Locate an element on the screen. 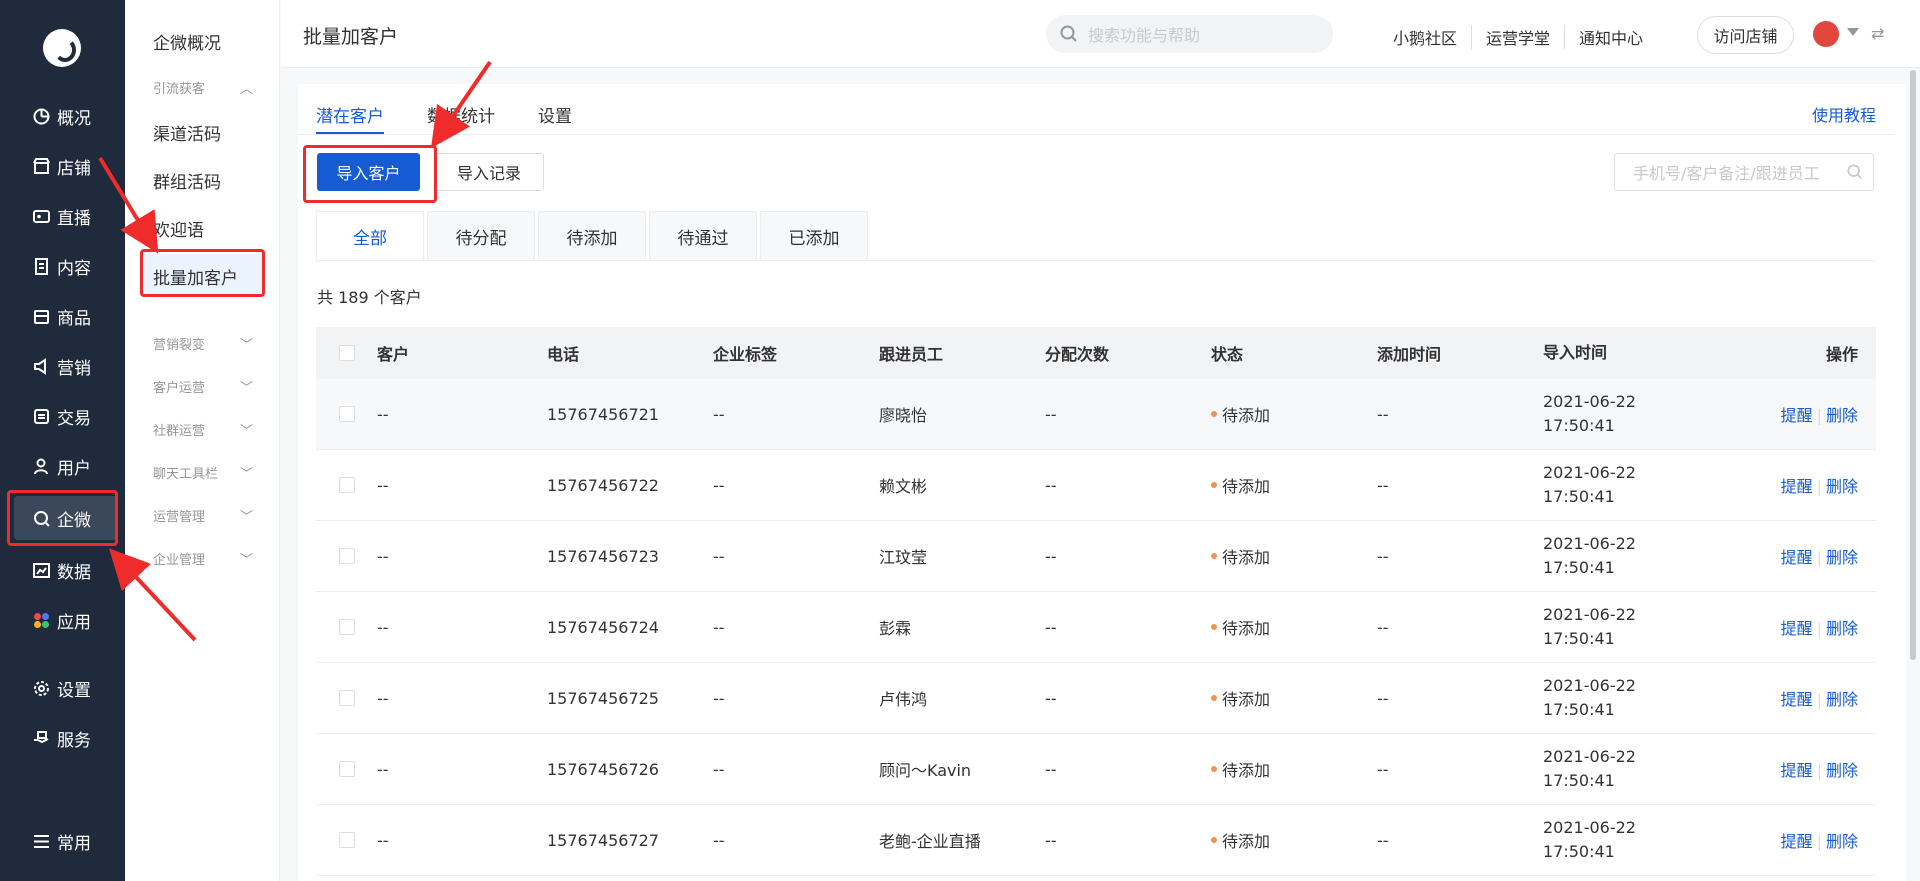 Image resolution: width=1920 pixels, height=881 pixels. nav2-group-code: 群组活码 is located at coordinates (187, 180).